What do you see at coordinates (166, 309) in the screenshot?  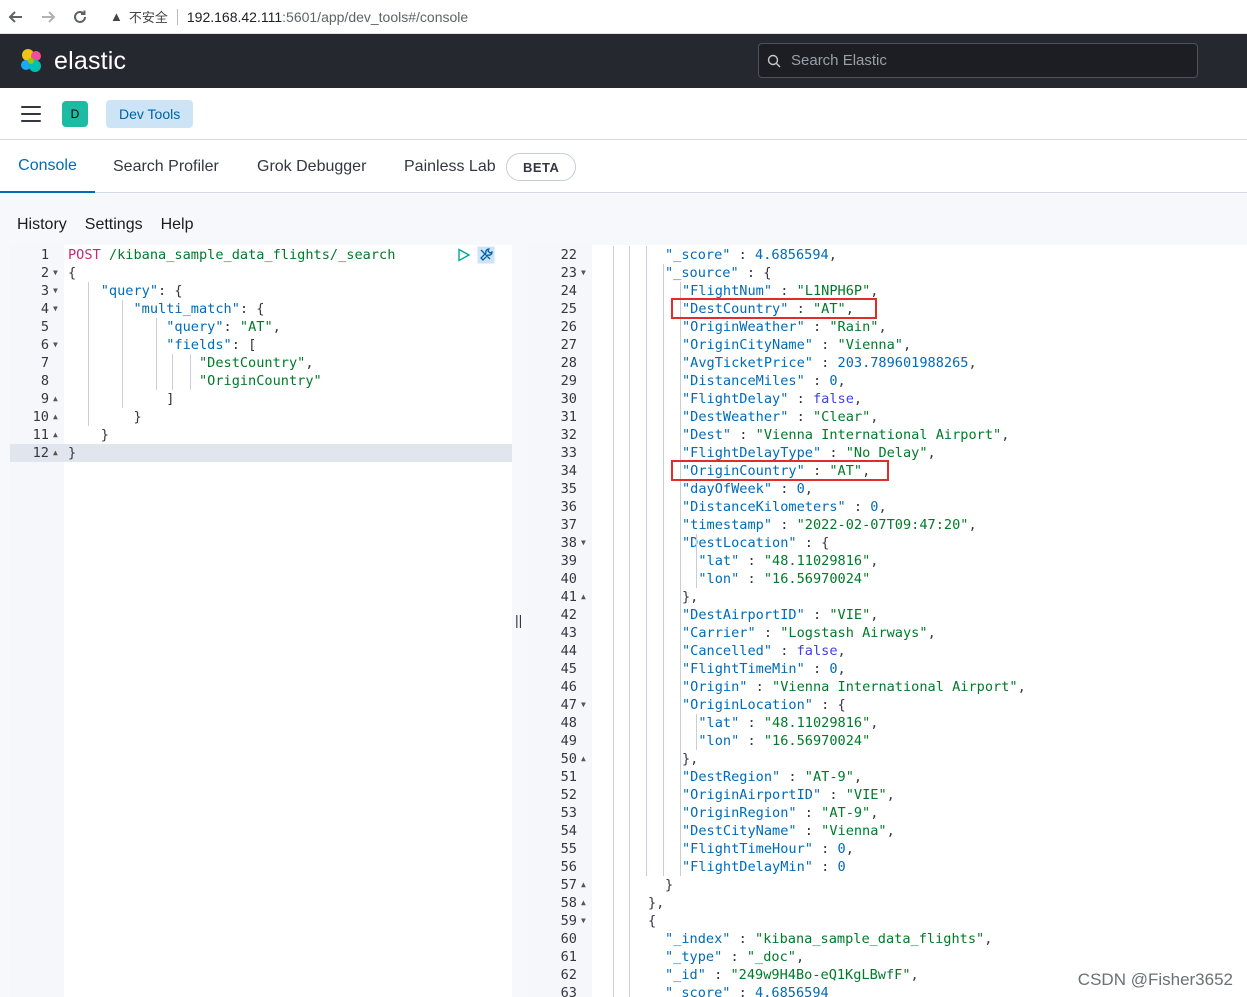 I see `code-line: "multi_match": {` at bounding box center [166, 309].